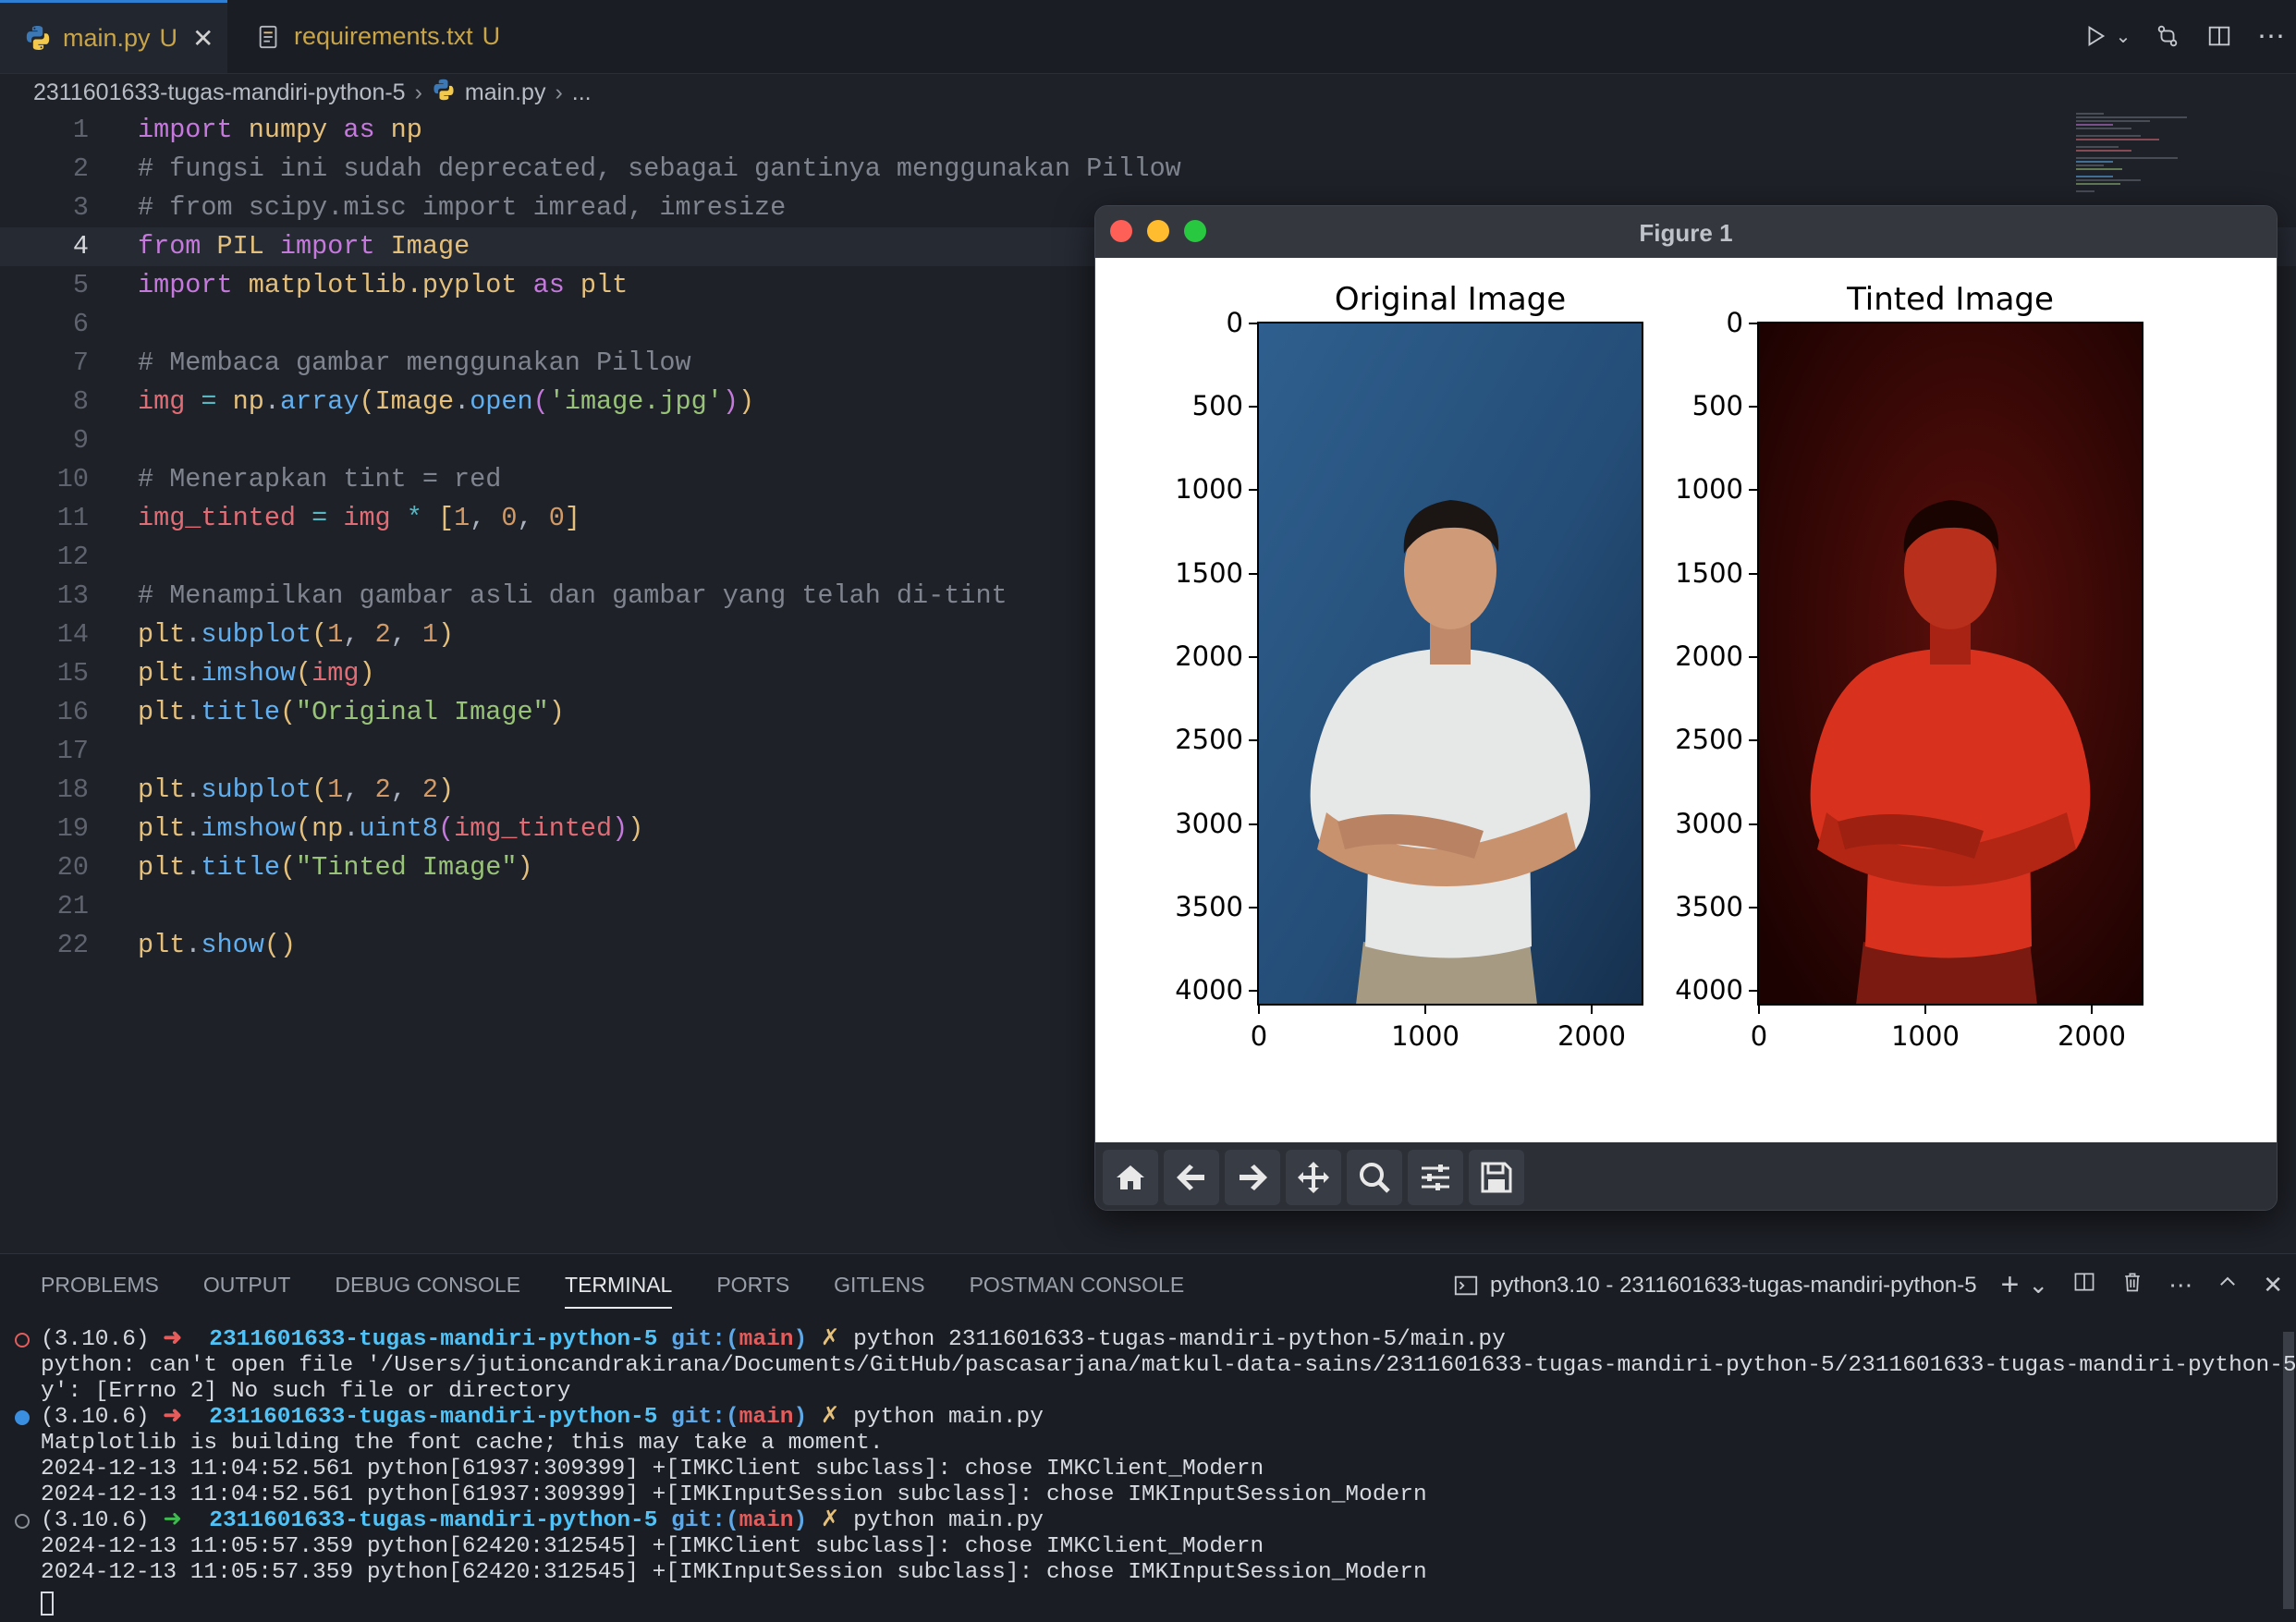 The height and width of the screenshot is (1622, 2296). Describe the element at coordinates (22, 1521) in the screenshot. I see `idle-marker-icon` at that location.